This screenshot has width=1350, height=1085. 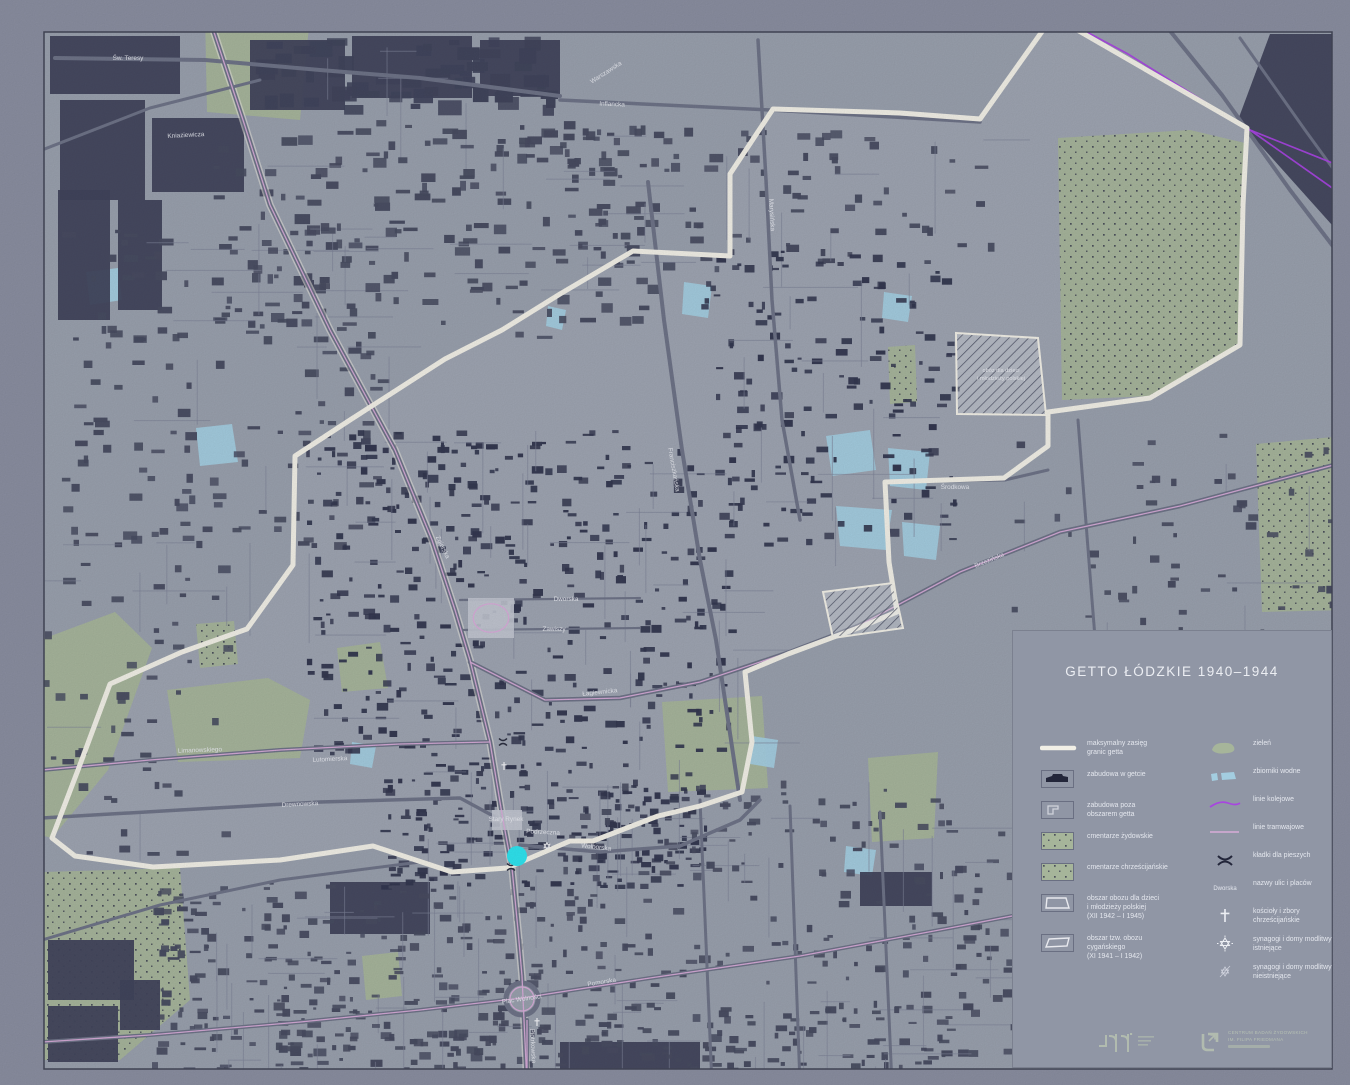 What do you see at coordinates (1120, 836) in the screenshot?
I see `legend-item-label: cmentarze żydowskie` at bounding box center [1120, 836].